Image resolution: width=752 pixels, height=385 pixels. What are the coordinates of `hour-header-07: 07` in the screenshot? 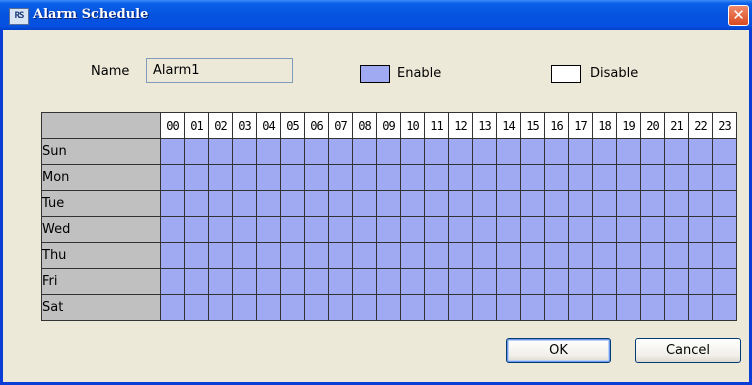 It's located at (340, 125).